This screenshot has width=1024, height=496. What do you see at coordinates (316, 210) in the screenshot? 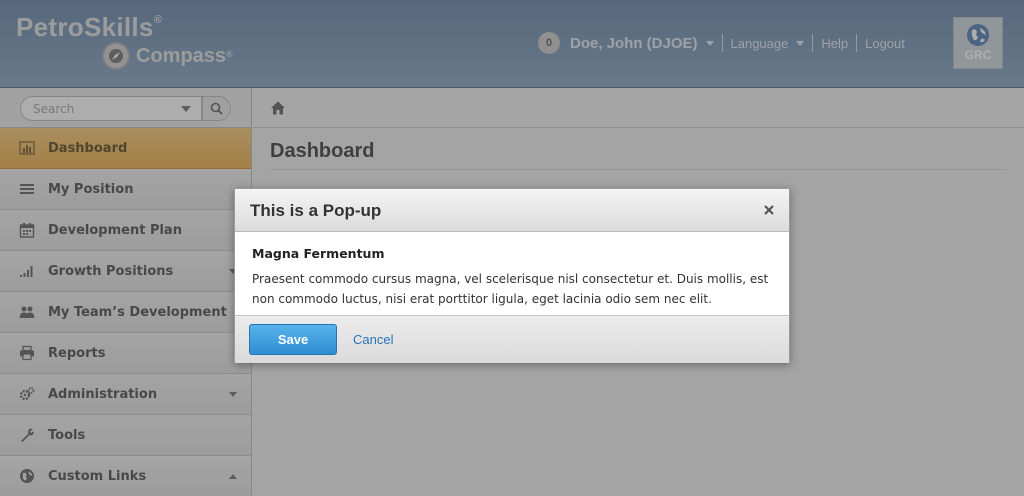
I see `dialog-title: This is a Pop-up` at bounding box center [316, 210].